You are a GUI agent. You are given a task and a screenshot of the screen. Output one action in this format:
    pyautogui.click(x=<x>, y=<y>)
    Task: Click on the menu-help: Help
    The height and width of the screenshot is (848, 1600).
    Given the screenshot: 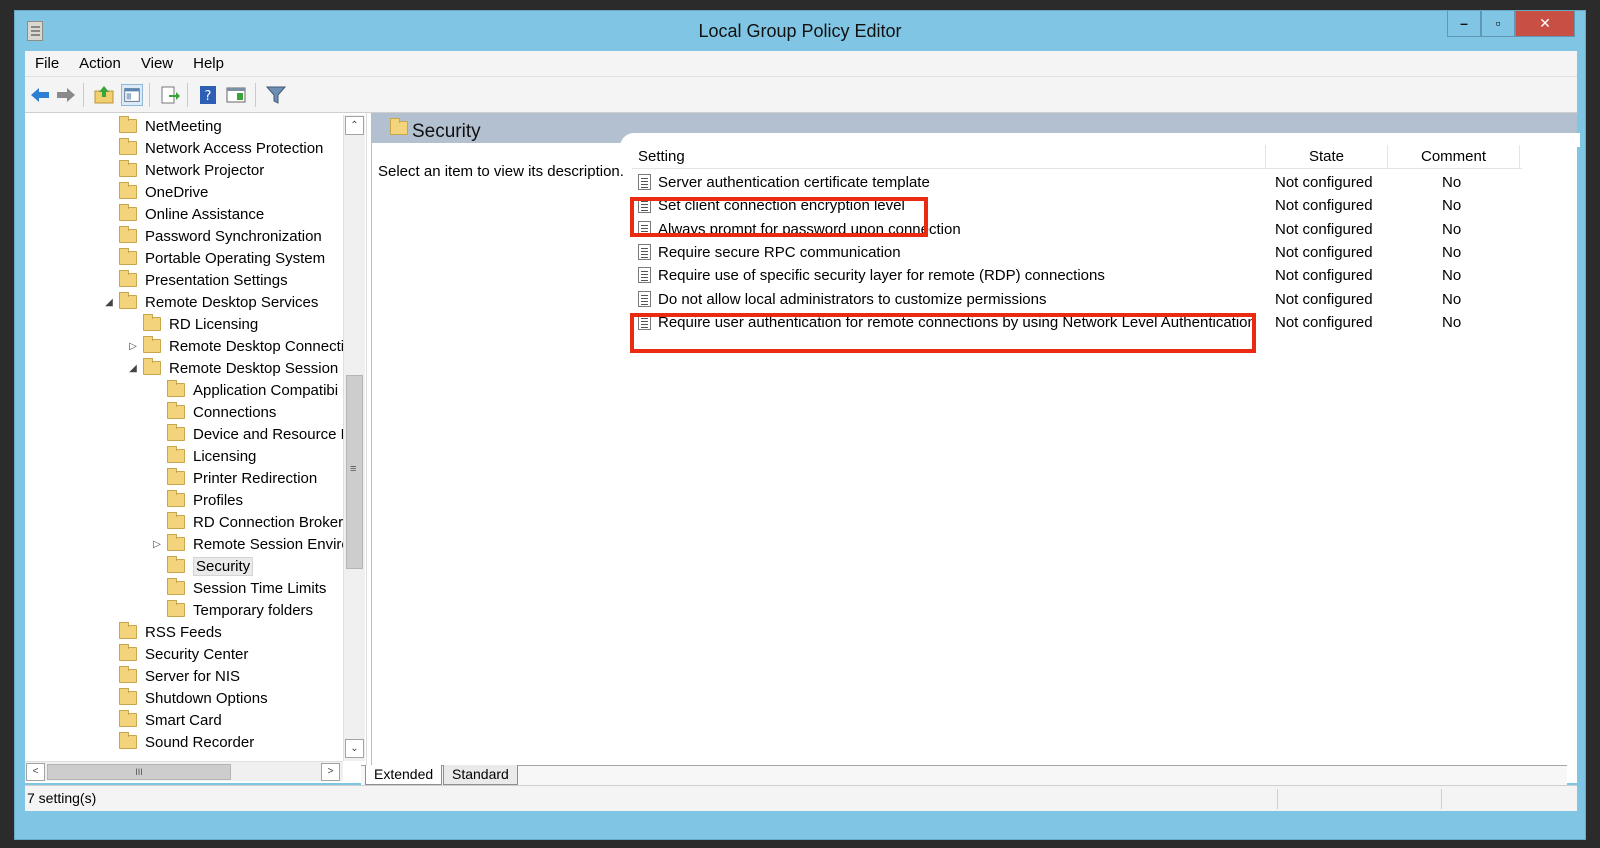 What is the action you would take?
    pyautogui.click(x=208, y=64)
    